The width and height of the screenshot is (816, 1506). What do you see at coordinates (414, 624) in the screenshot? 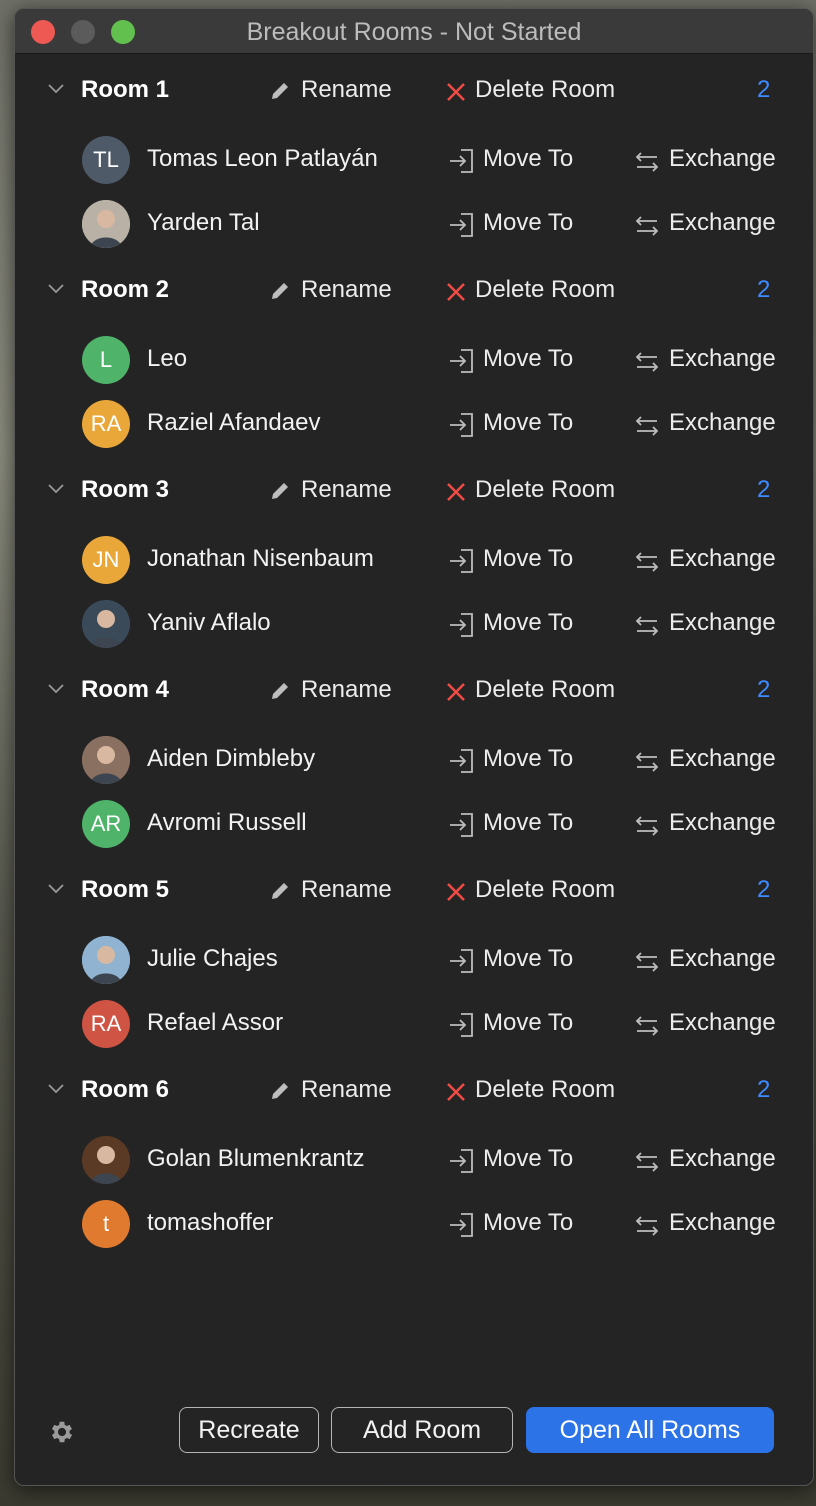
I see `participant-row: Yaniv Aflalo Move To Exchange` at bounding box center [414, 624].